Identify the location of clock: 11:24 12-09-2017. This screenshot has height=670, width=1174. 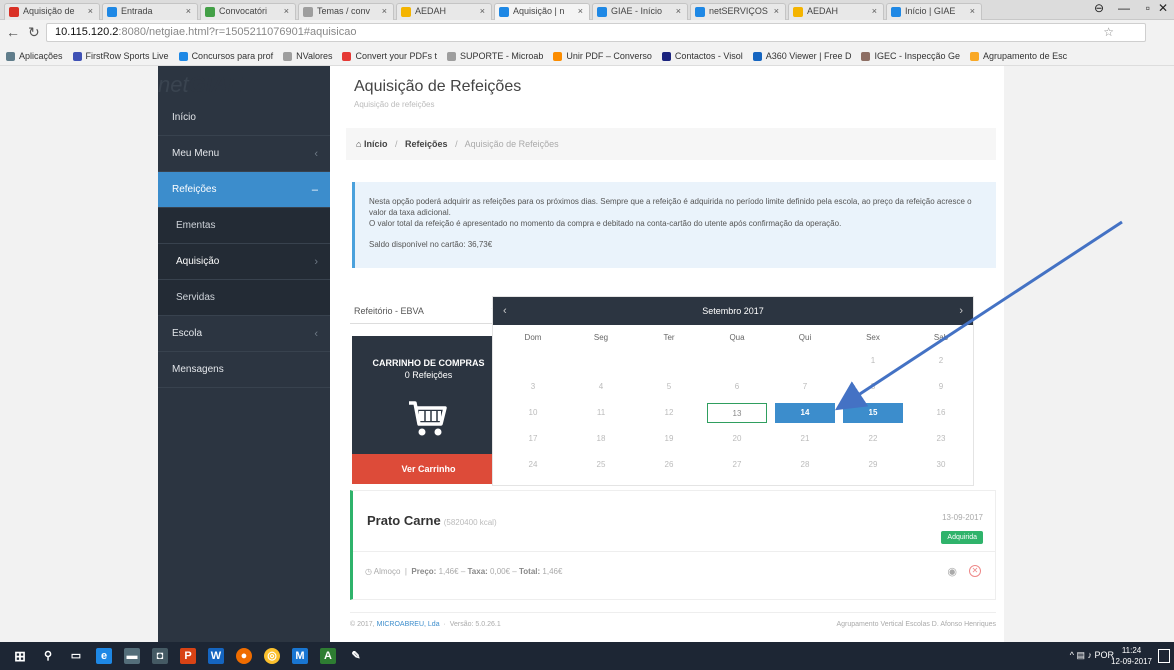
(1131, 656).